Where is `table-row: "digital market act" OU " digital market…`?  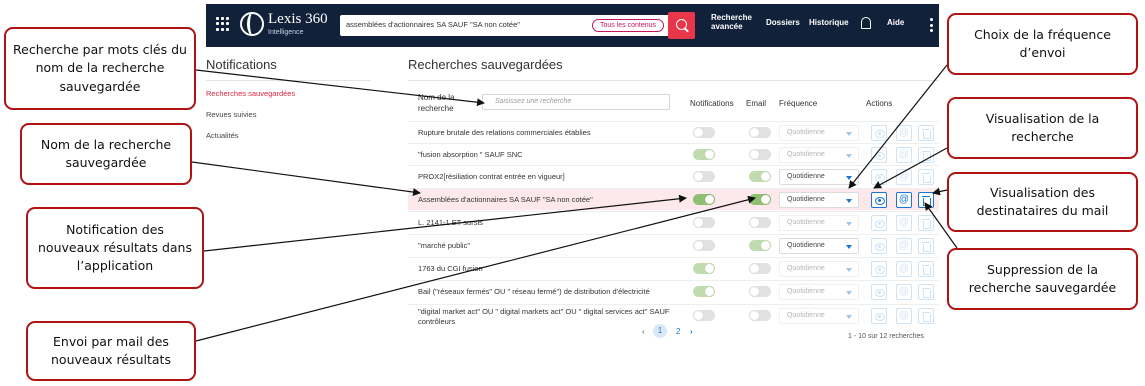
table-row: "digital market act" OU " digital market… is located at coordinates (673, 317).